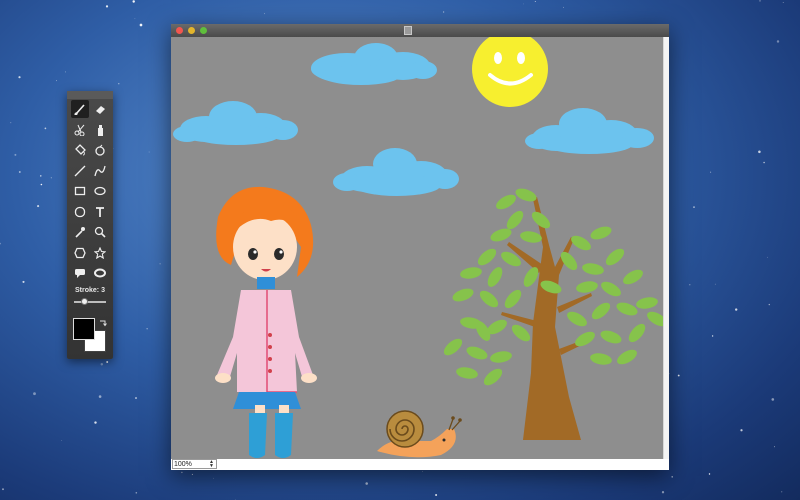 The height and width of the screenshot is (500, 800). Describe the element at coordinates (374, 64) in the screenshot. I see `cloud-top` at that location.